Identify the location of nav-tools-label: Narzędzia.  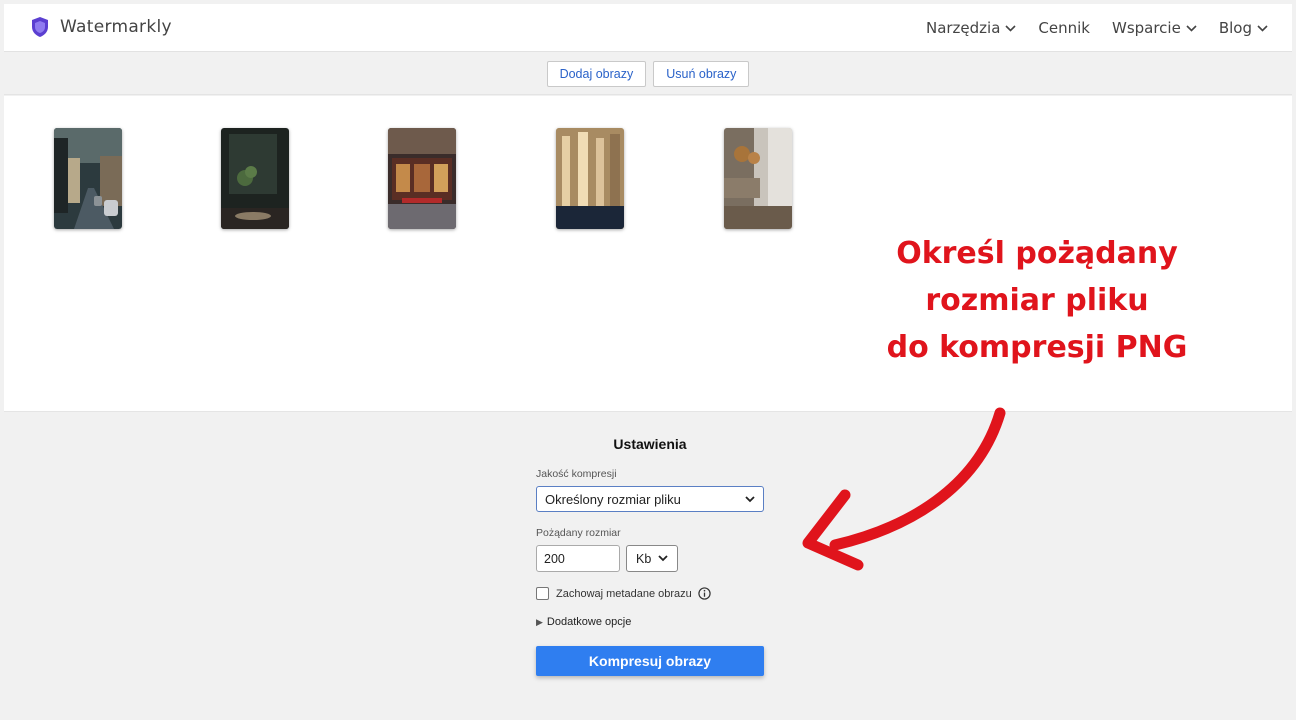
(963, 28).